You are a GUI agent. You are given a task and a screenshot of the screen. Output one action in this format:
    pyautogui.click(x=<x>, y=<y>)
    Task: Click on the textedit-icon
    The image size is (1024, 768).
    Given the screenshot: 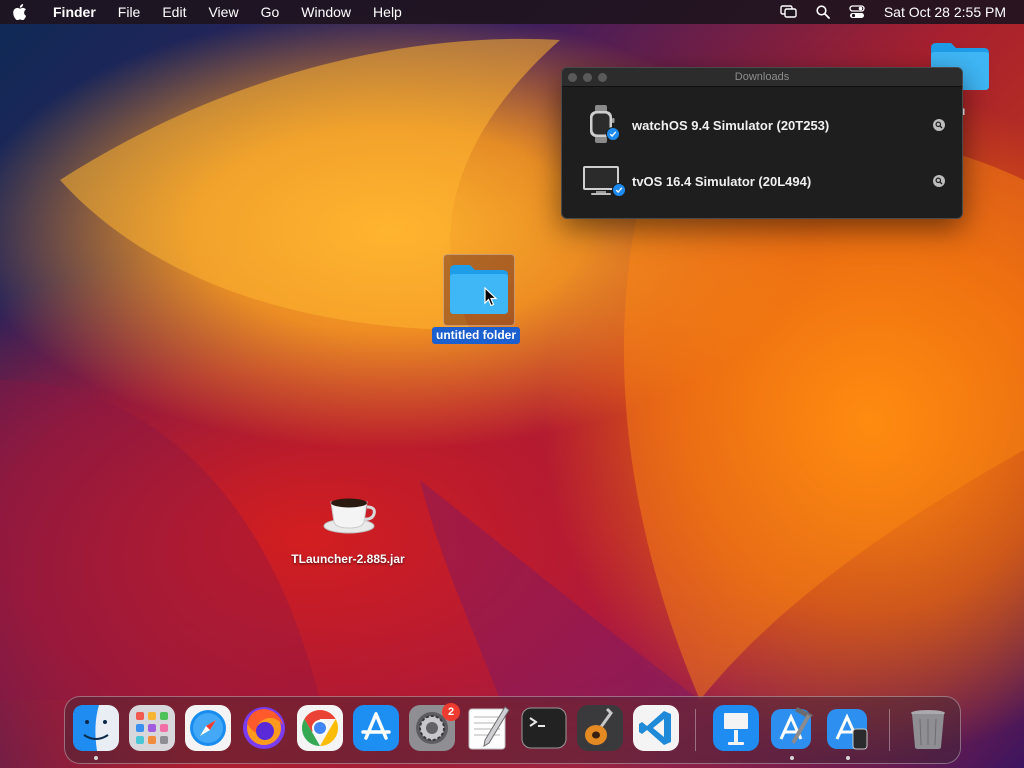 What is the action you would take?
    pyautogui.click(x=489, y=728)
    